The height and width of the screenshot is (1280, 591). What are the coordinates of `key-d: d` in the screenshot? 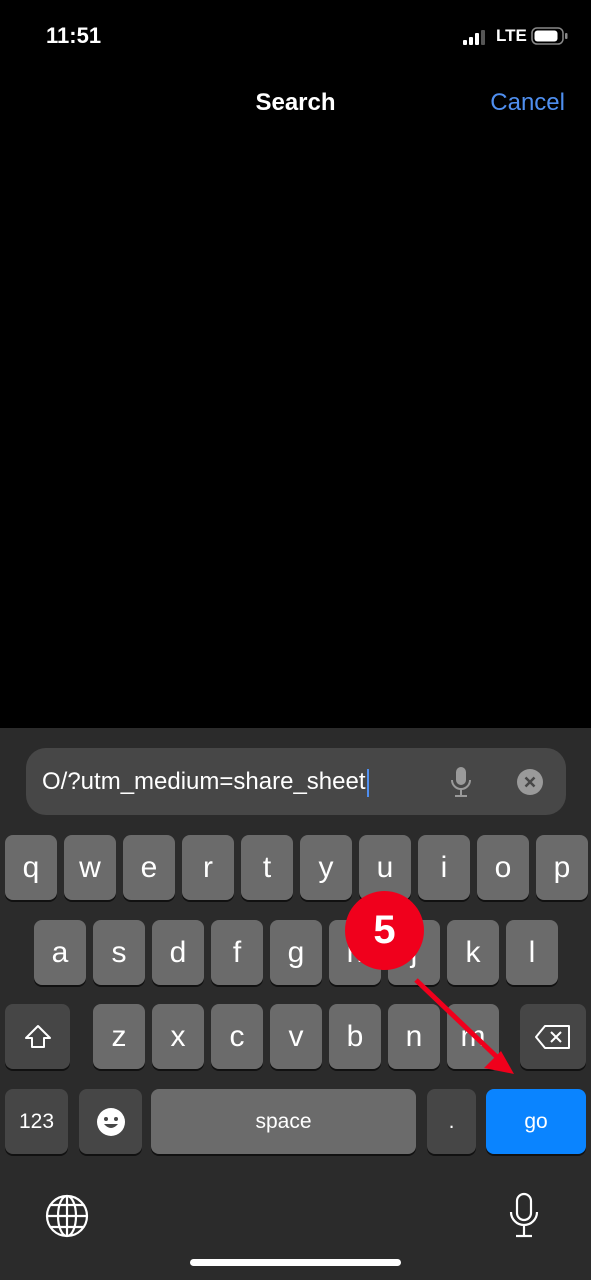 It's located at (178, 952).